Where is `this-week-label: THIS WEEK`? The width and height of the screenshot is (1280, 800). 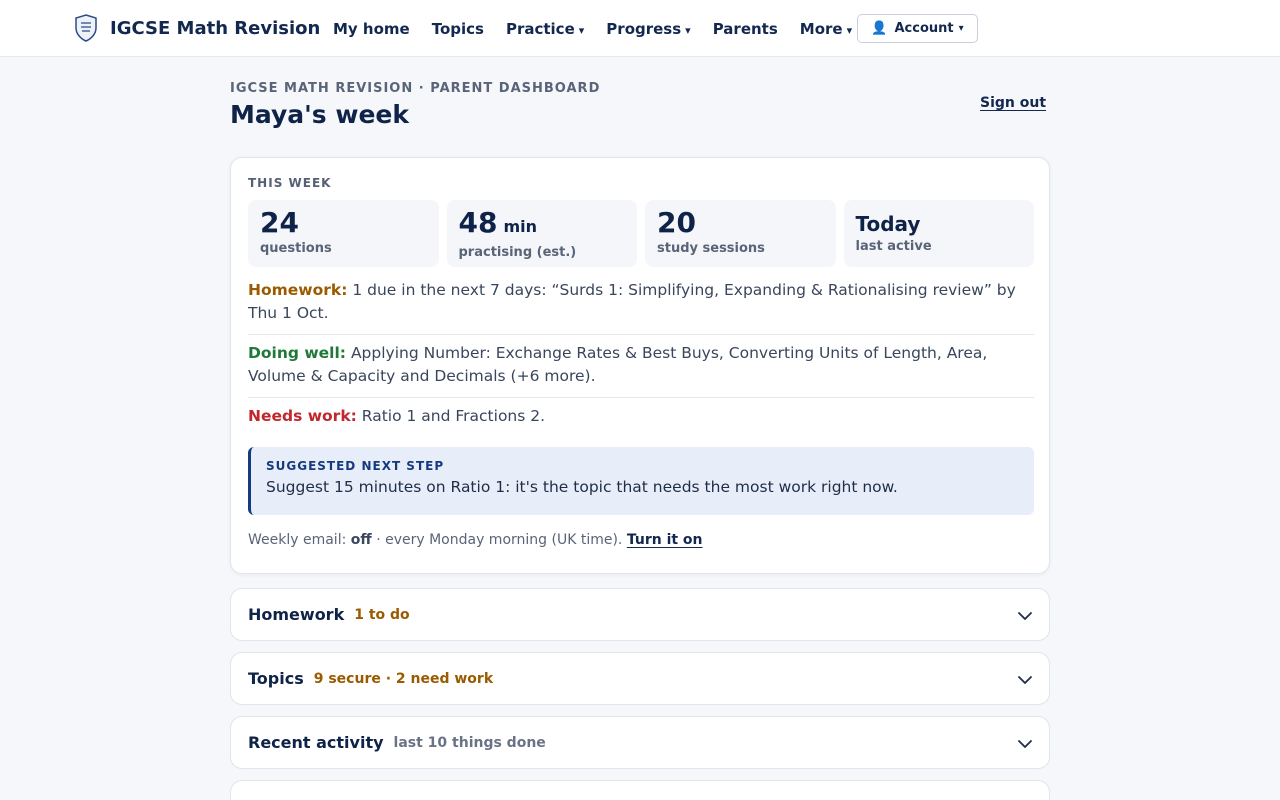 this-week-label: THIS WEEK is located at coordinates (290, 183).